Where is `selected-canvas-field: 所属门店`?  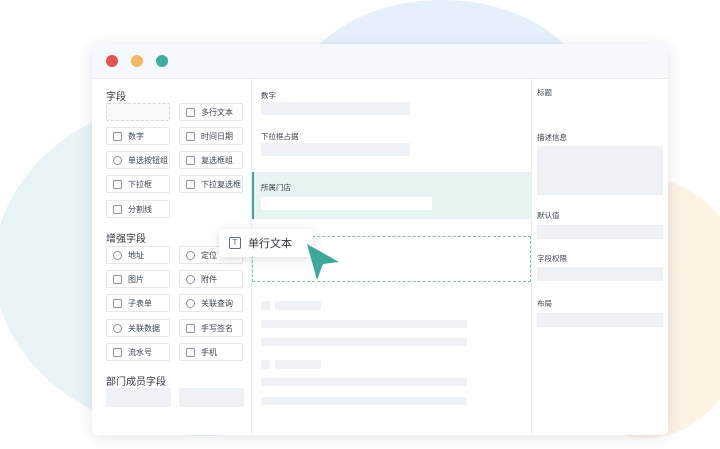
selected-canvas-field: 所属门店 is located at coordinates (391, 195).